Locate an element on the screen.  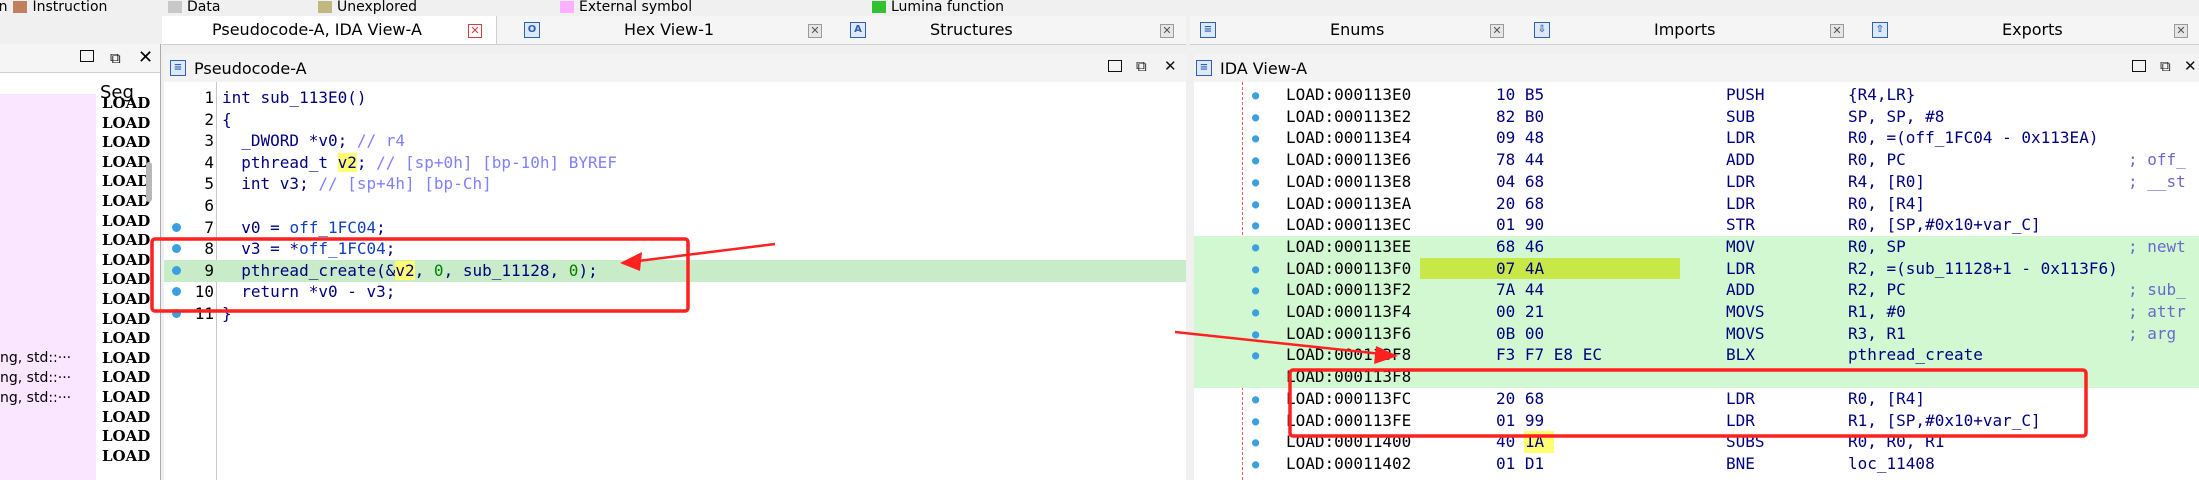
pseudocode-line: 2{ is located at coordinates (675, 120).